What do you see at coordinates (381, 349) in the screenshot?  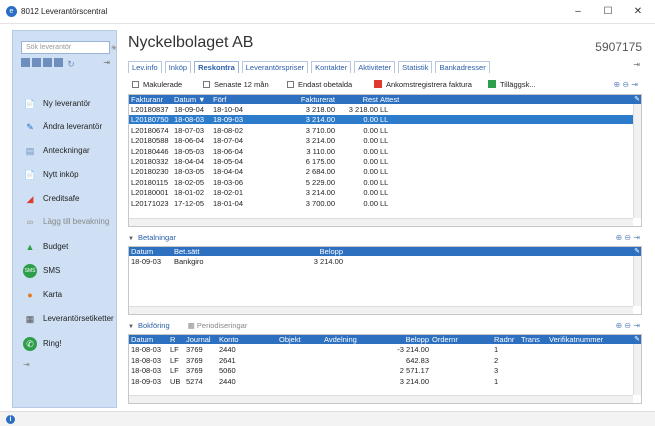 I see `table-row: 18-08-03 LF 3769 2440 -3 214.00 1` at bounding box center [381, 349].